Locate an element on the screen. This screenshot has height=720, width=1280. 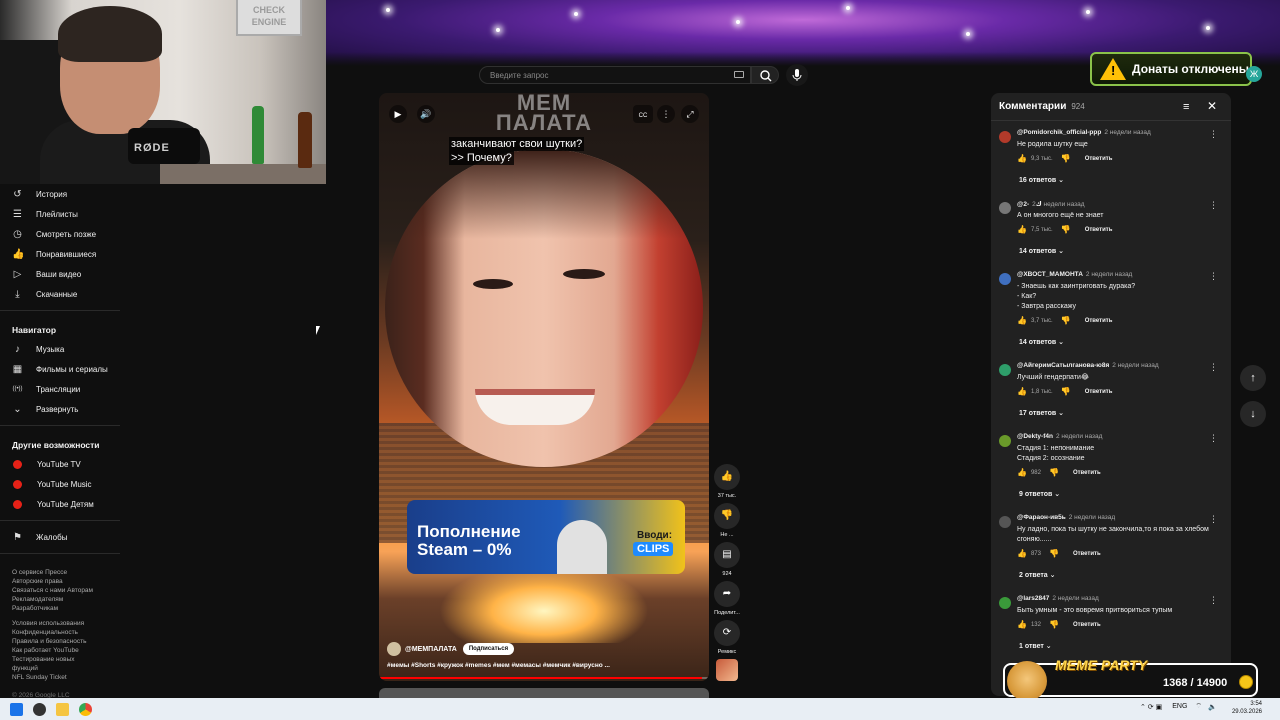
footer-link: NFL Sunday Ticket is located at coordinates (60, 677).